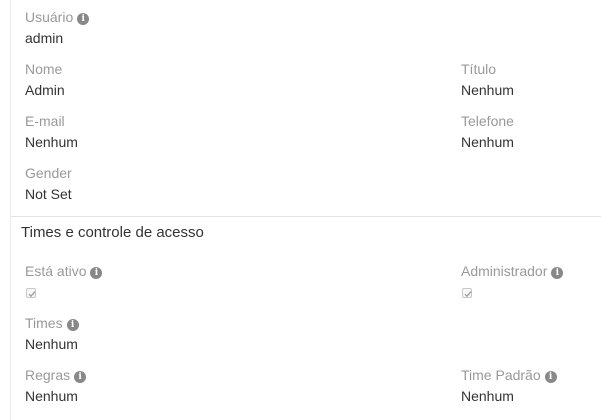 The width and height of the screenshot is (601, 420). I want to click on is-active-label-text: Está ativo, so click(56, 271).